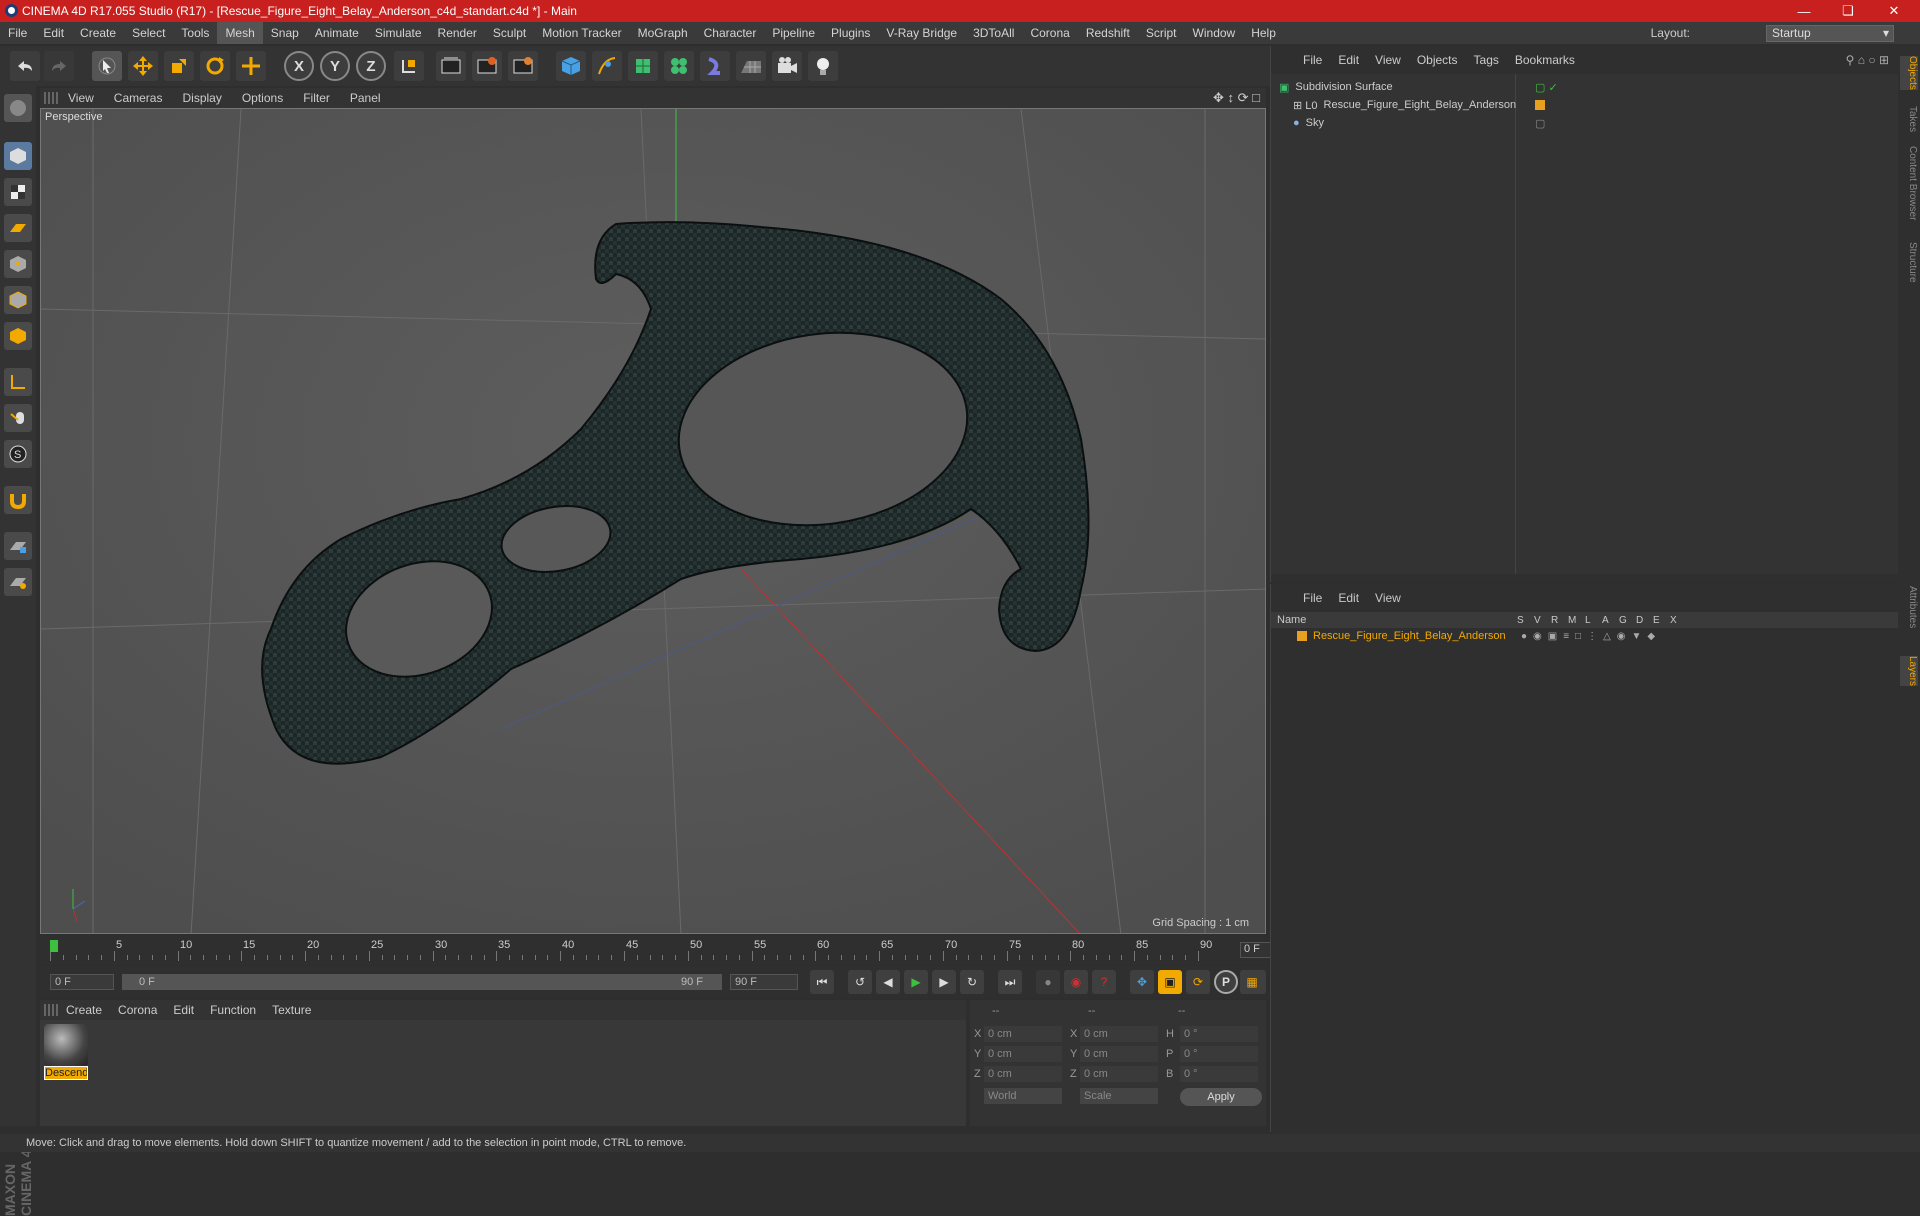 This screenshot has width=1920, height=1216. I want to click on layer-col-manager: M, so click(1576, 620).